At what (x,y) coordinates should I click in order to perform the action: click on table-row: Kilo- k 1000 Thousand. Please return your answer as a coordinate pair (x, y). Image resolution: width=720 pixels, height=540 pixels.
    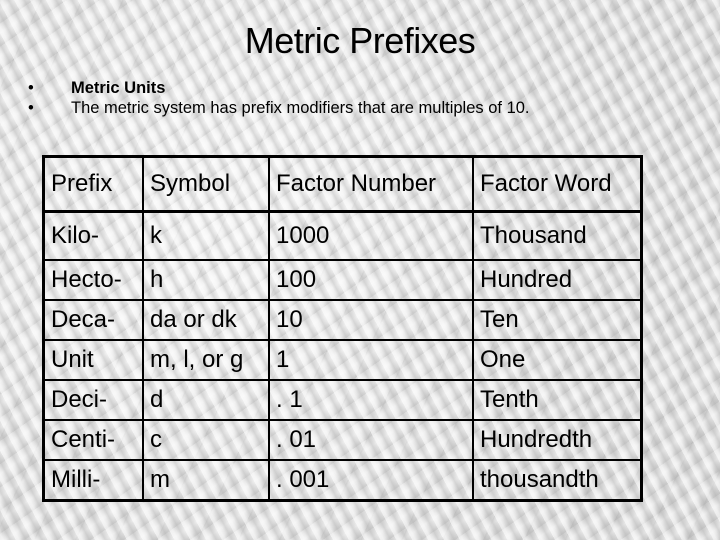
    Looking at the image, I should click on (342, 236).